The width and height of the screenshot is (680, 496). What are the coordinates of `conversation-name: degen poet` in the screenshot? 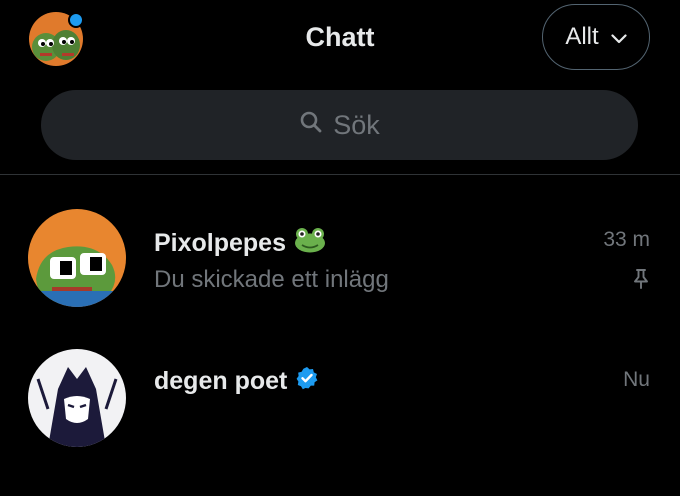 It's located at (236, 381).